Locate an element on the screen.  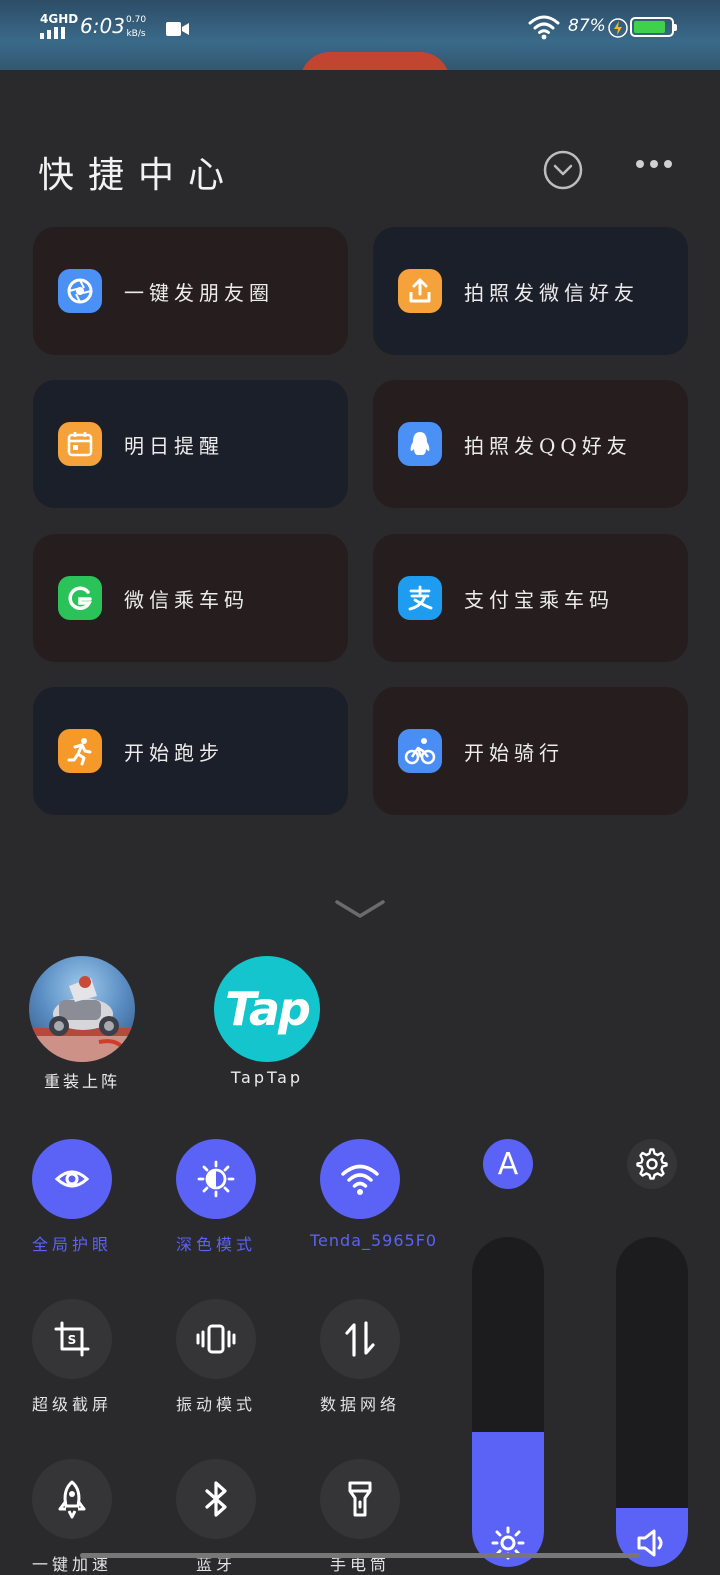
svg-text: S is located at coordinates (72, 1340).